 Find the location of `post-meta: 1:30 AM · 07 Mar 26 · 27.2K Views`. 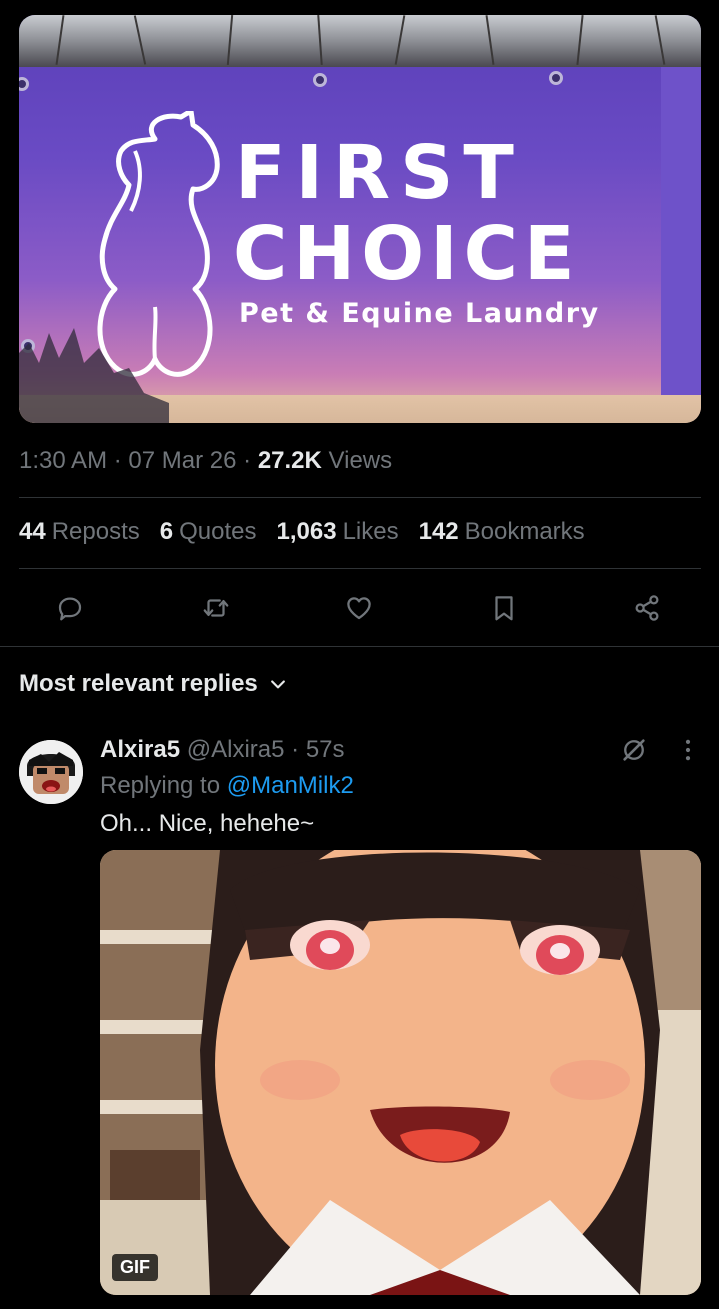

post-meta: 1:30 AM · 07 Mar 26 · 27.2K Views is located at coordinates (205, 461).